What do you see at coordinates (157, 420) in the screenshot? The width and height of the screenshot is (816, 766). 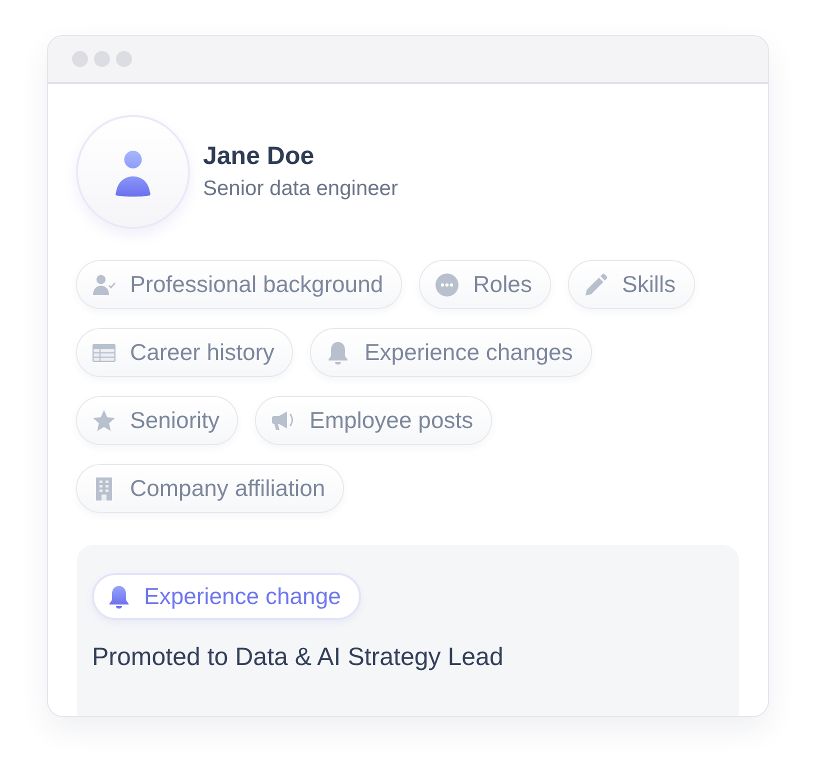 I see `category-chip: Seniority` at bounding box center [157, 420].